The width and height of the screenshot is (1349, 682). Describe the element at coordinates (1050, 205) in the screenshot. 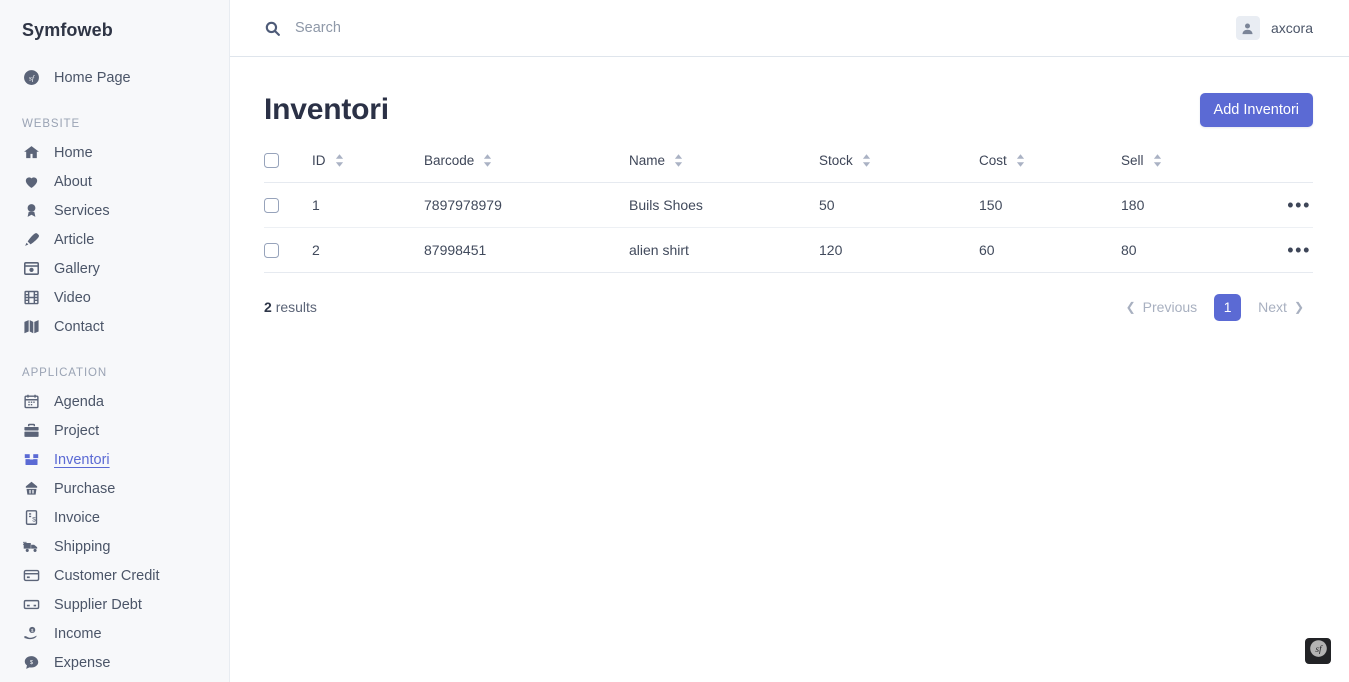

I see `cell-cost: 150` at that location.